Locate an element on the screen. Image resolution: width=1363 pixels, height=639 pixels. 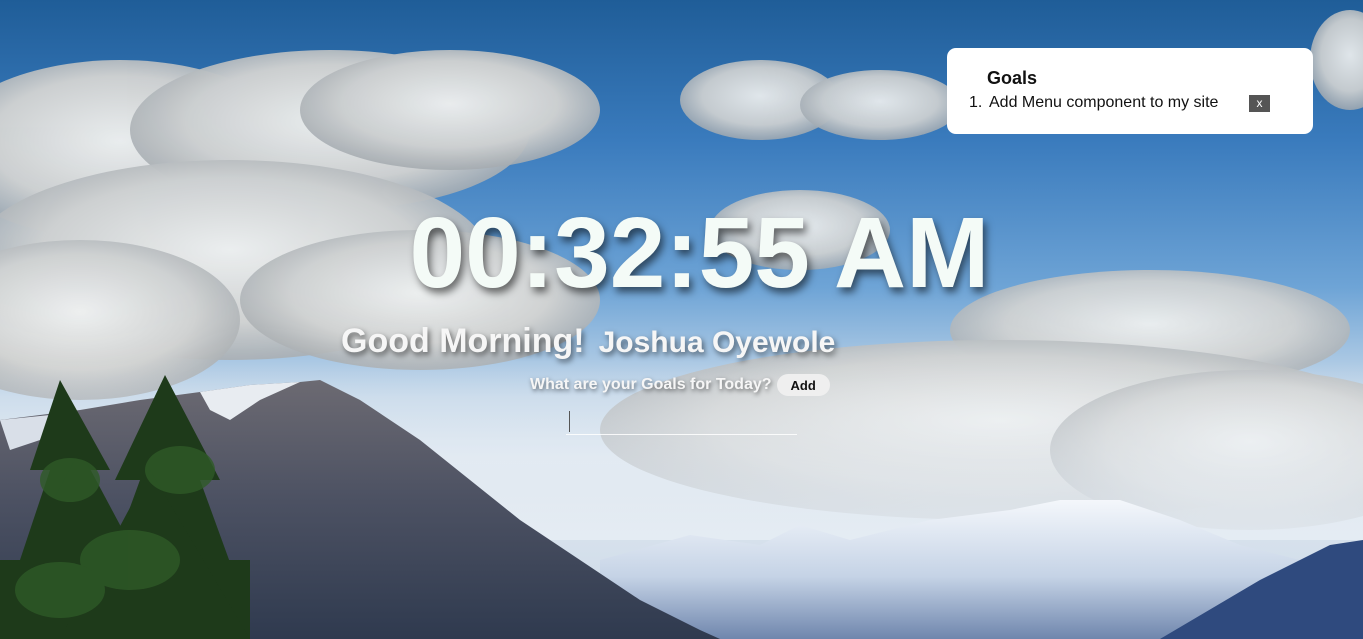
goal-number: 1. is located at coordinates (976, 102).